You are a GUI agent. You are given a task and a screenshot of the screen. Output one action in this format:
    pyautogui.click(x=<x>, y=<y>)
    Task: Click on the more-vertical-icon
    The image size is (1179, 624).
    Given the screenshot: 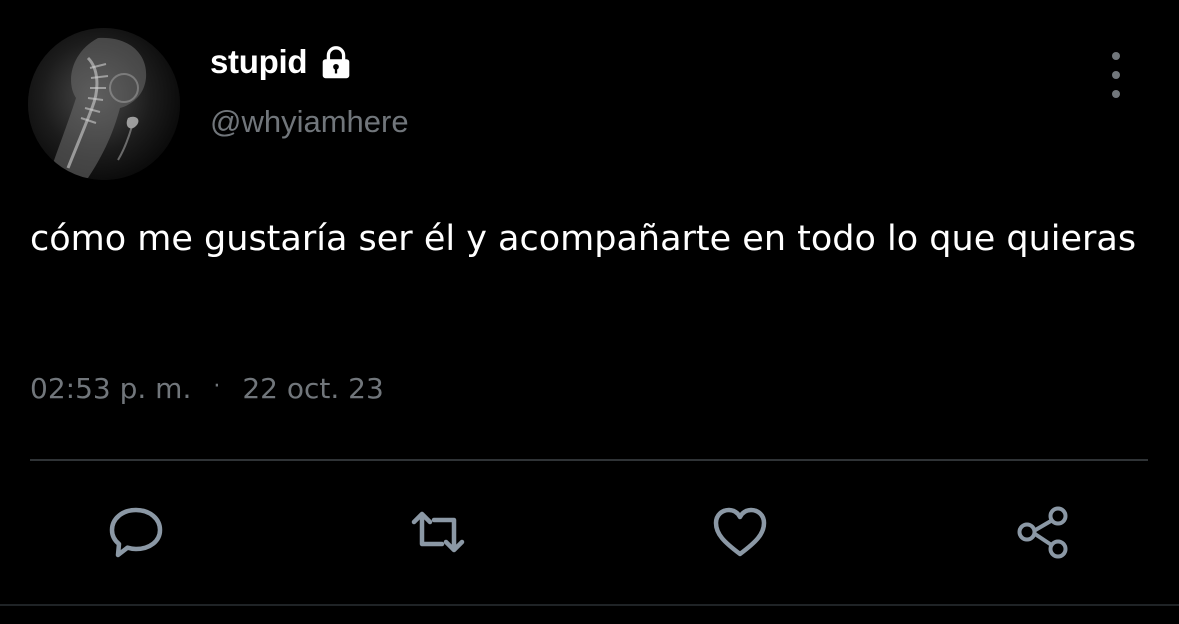 What is the action you would take?
    pyautogui.click(x=1116, y=56)
    